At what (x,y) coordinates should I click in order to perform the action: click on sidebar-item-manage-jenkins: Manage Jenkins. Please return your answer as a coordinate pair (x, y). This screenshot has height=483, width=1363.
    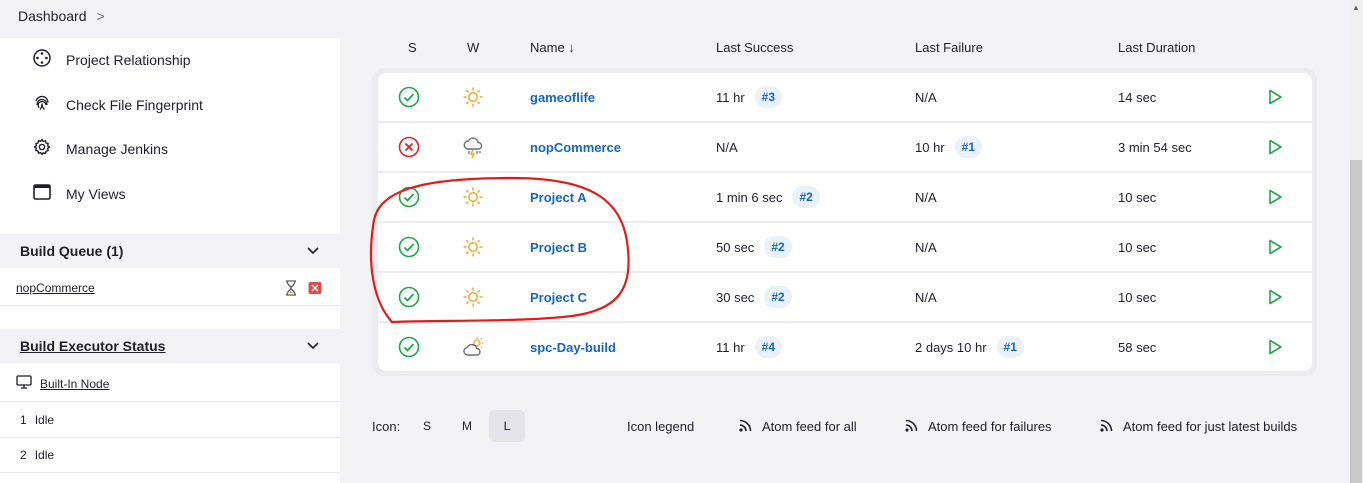
    Looking at the image, I should click on (100, 148).